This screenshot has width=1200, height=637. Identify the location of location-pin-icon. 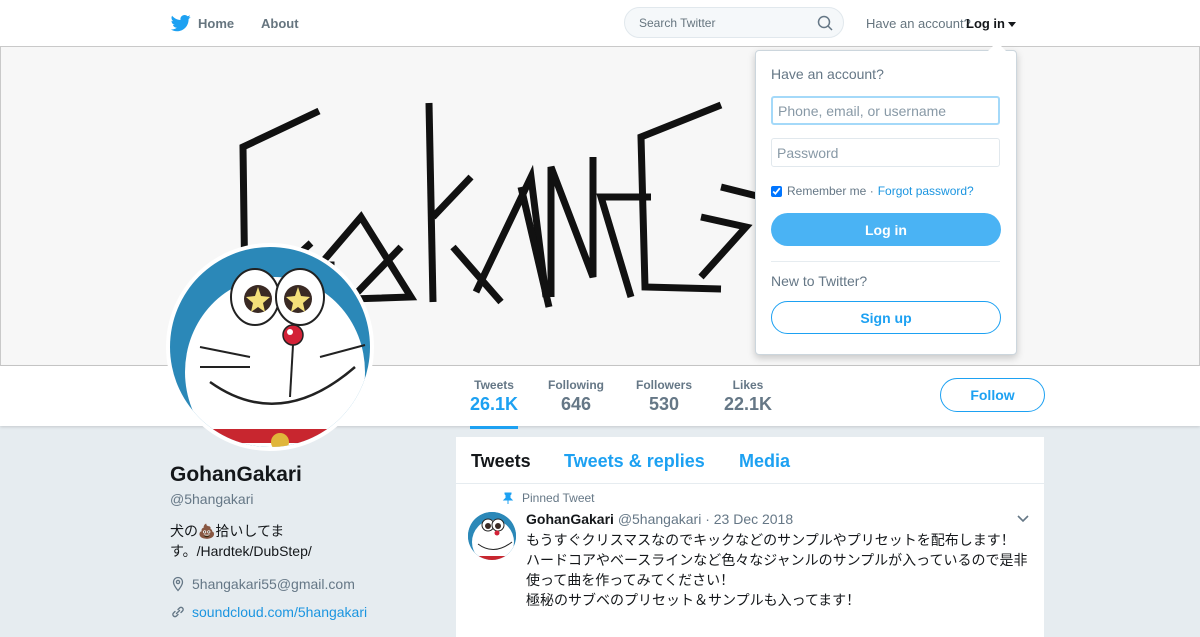
(178, 584).